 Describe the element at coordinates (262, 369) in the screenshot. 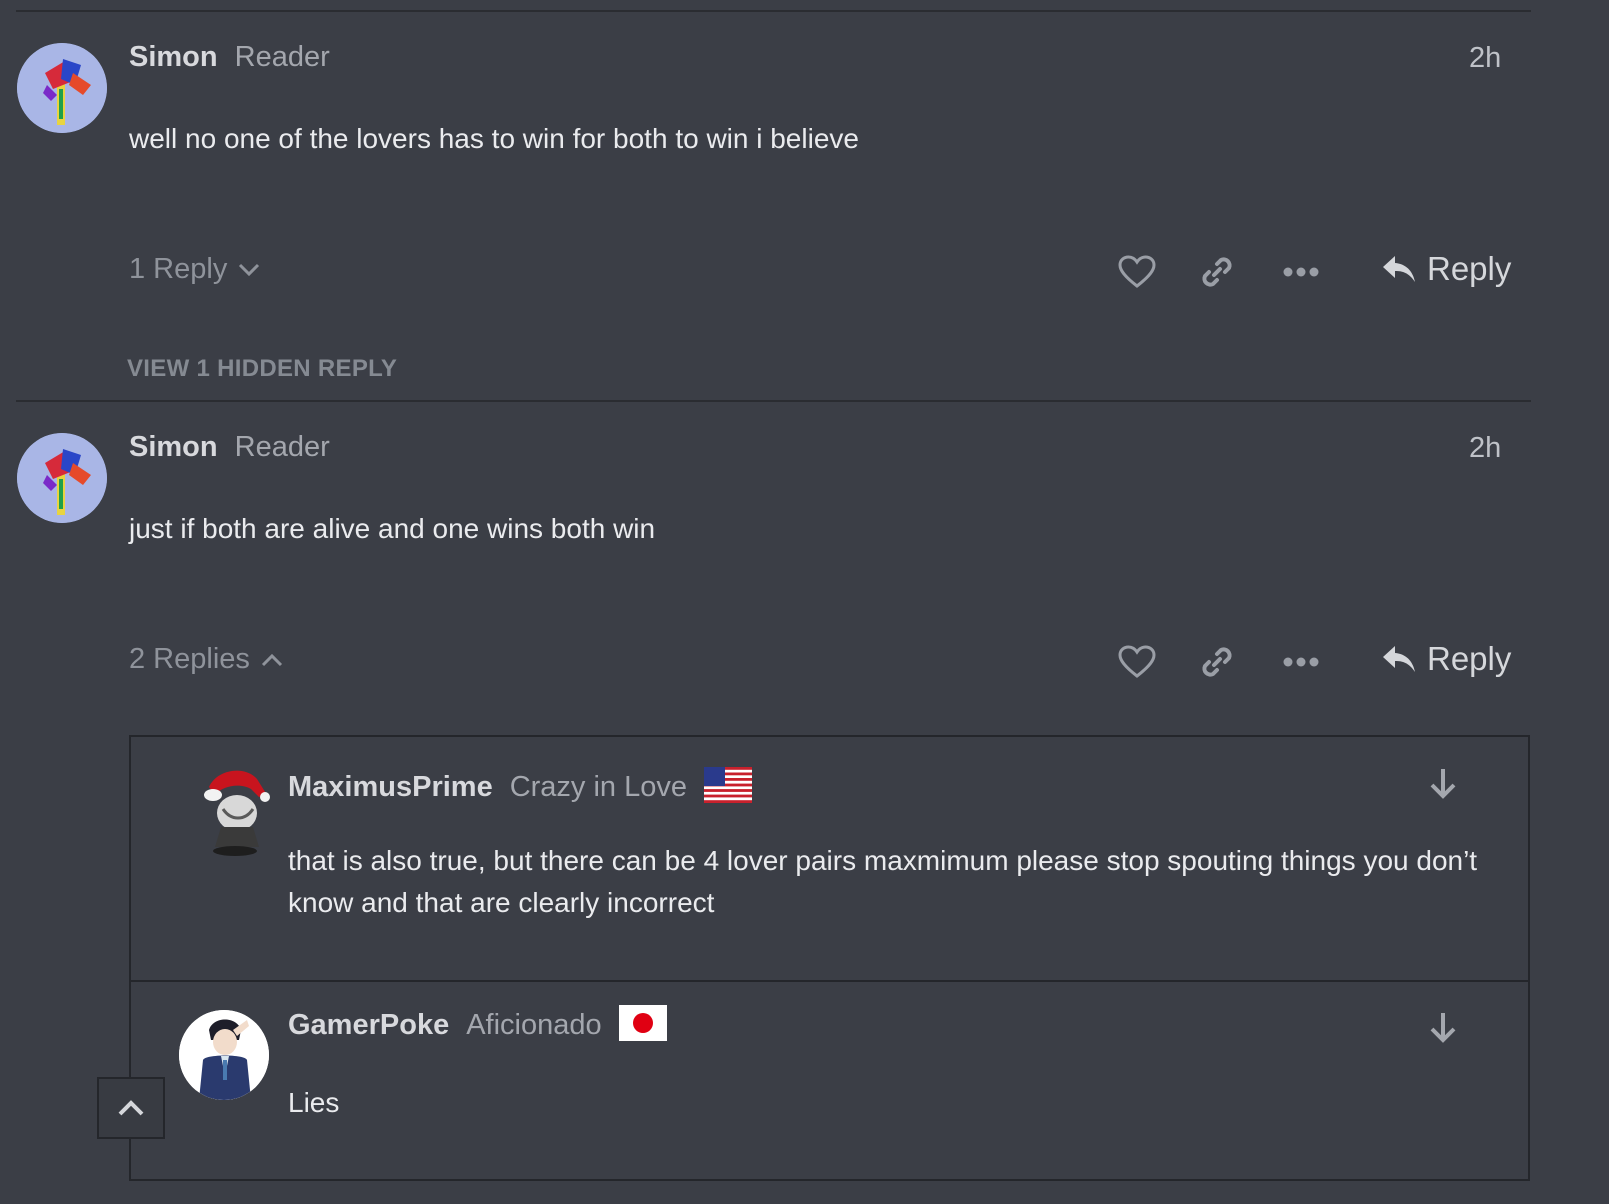

I see `view-hidden-replies-link: VIEW 1 HIDDEN REPLY` at that location.